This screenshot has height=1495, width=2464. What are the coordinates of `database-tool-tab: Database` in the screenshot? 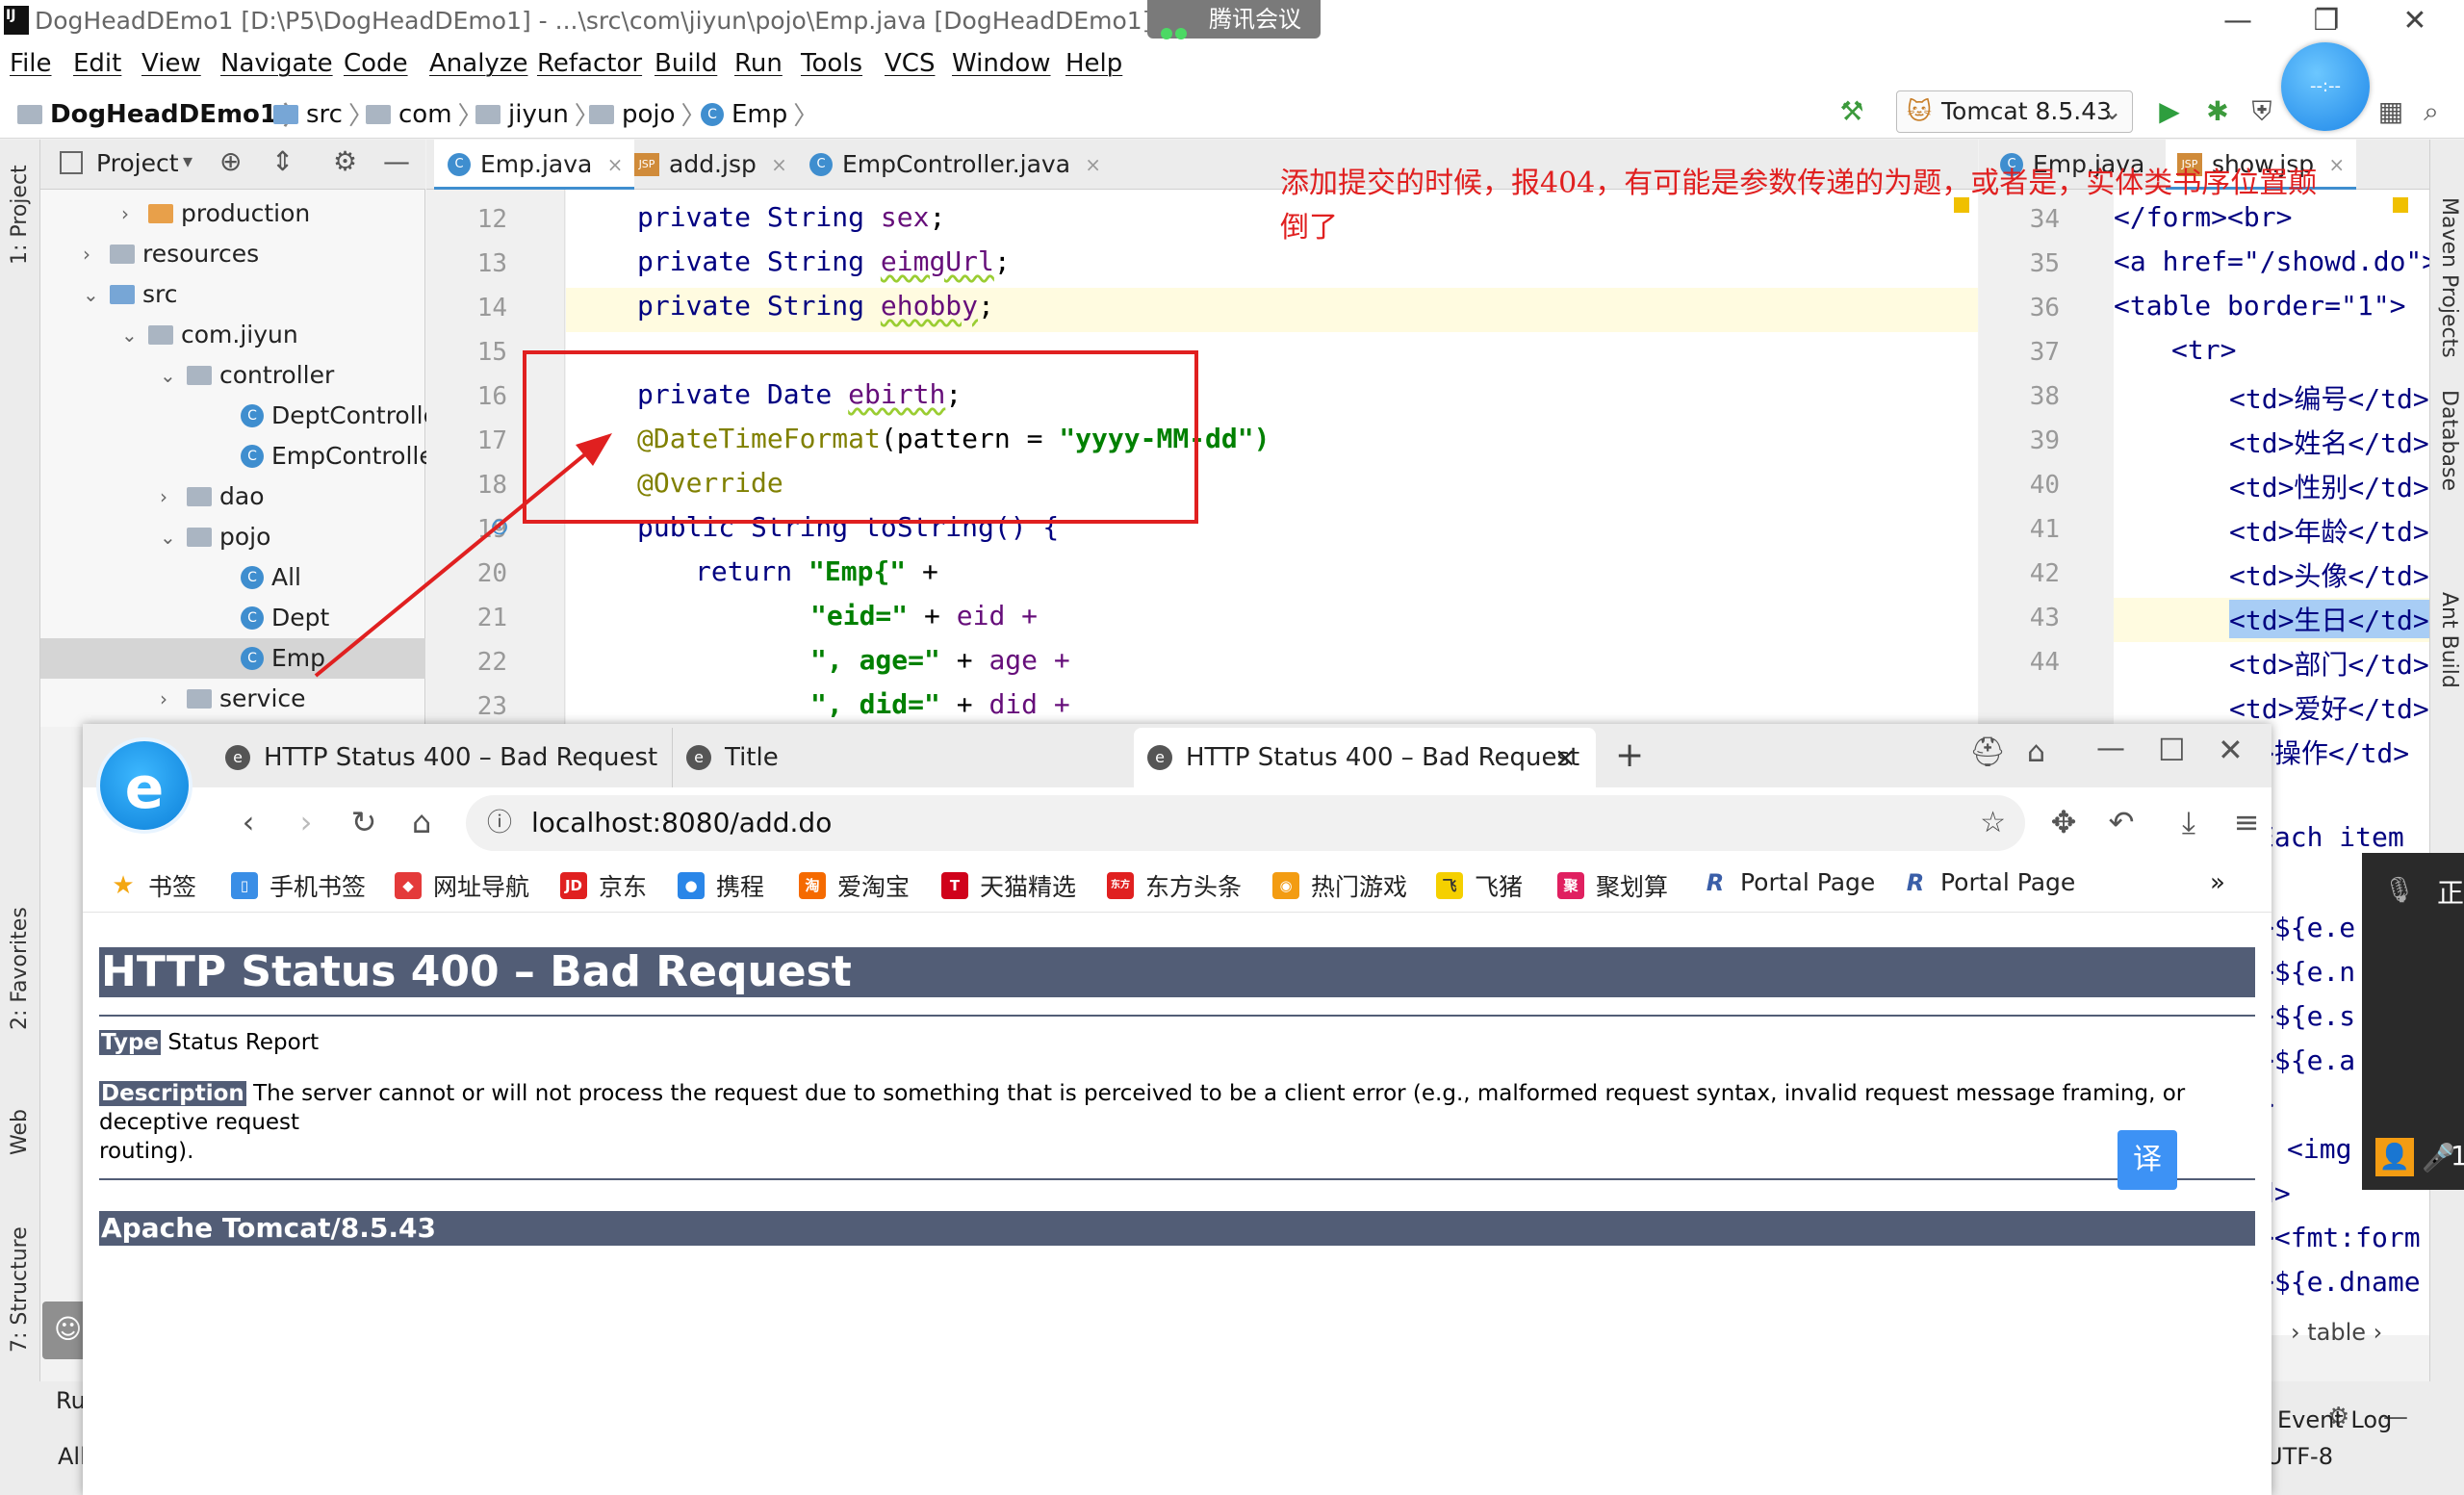 It's located at (2449, 440).